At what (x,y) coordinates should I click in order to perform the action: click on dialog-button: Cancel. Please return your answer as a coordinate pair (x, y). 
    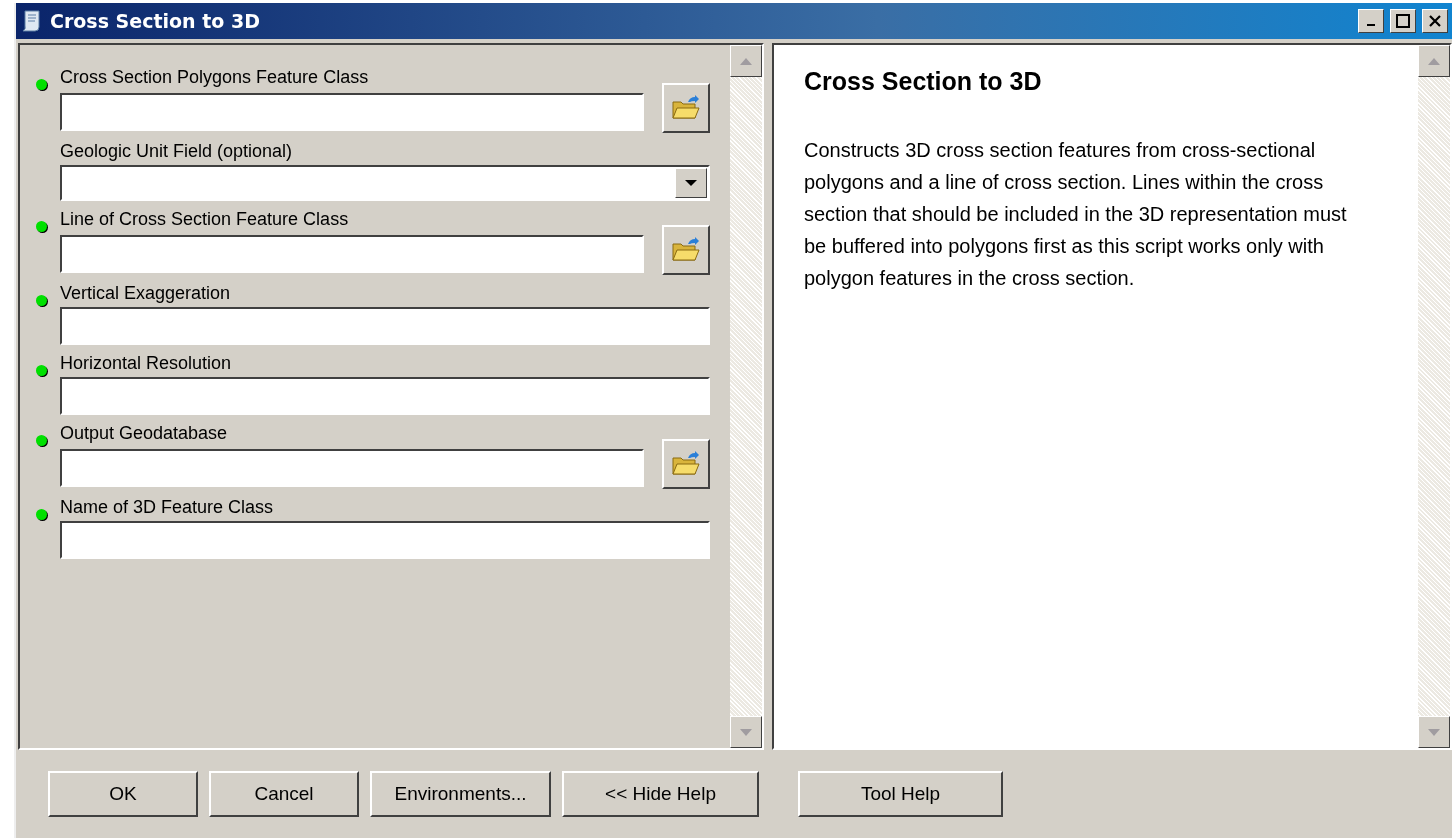
    Looking at the image, I should click on (284, 794).